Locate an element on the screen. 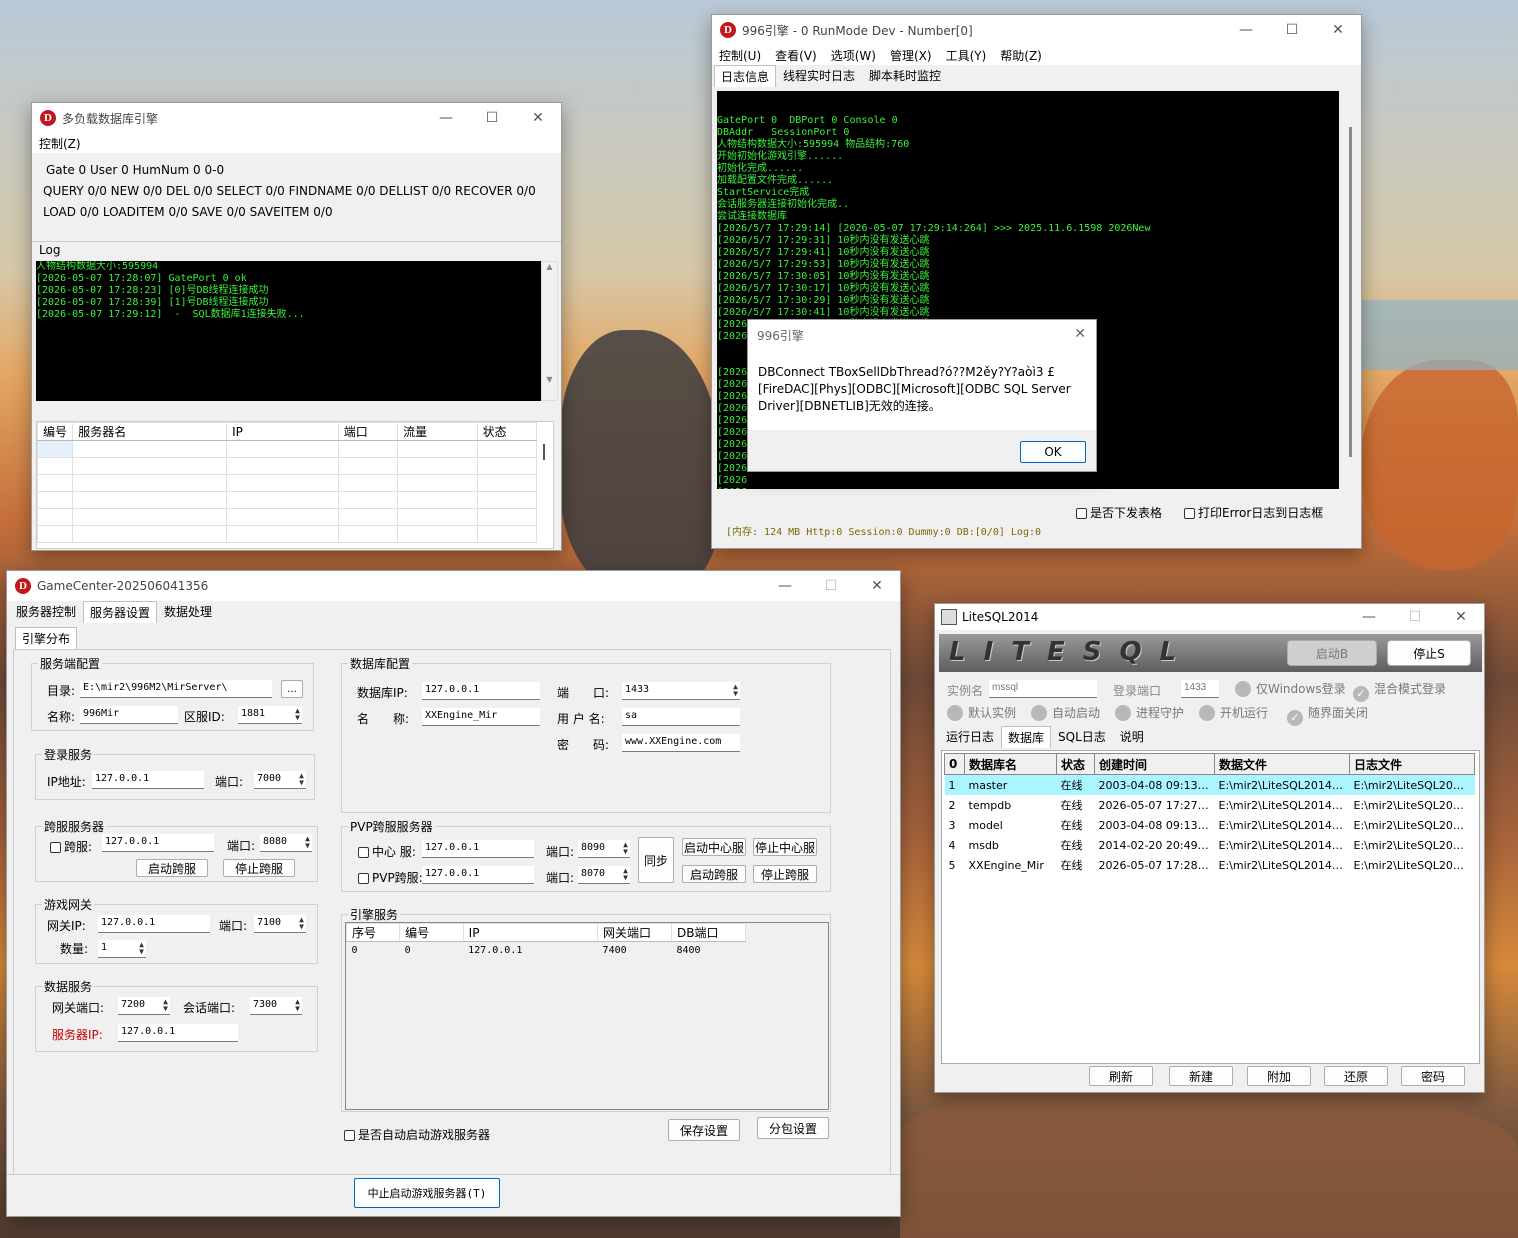  pvp-port-stepper: 8070 ▲ ▼ is located at coordinates (604, 875).